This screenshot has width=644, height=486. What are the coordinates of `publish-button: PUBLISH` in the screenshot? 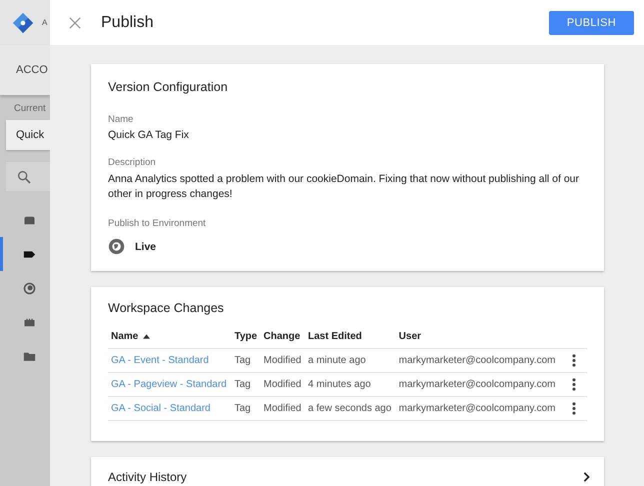 It's located at (591, 22).